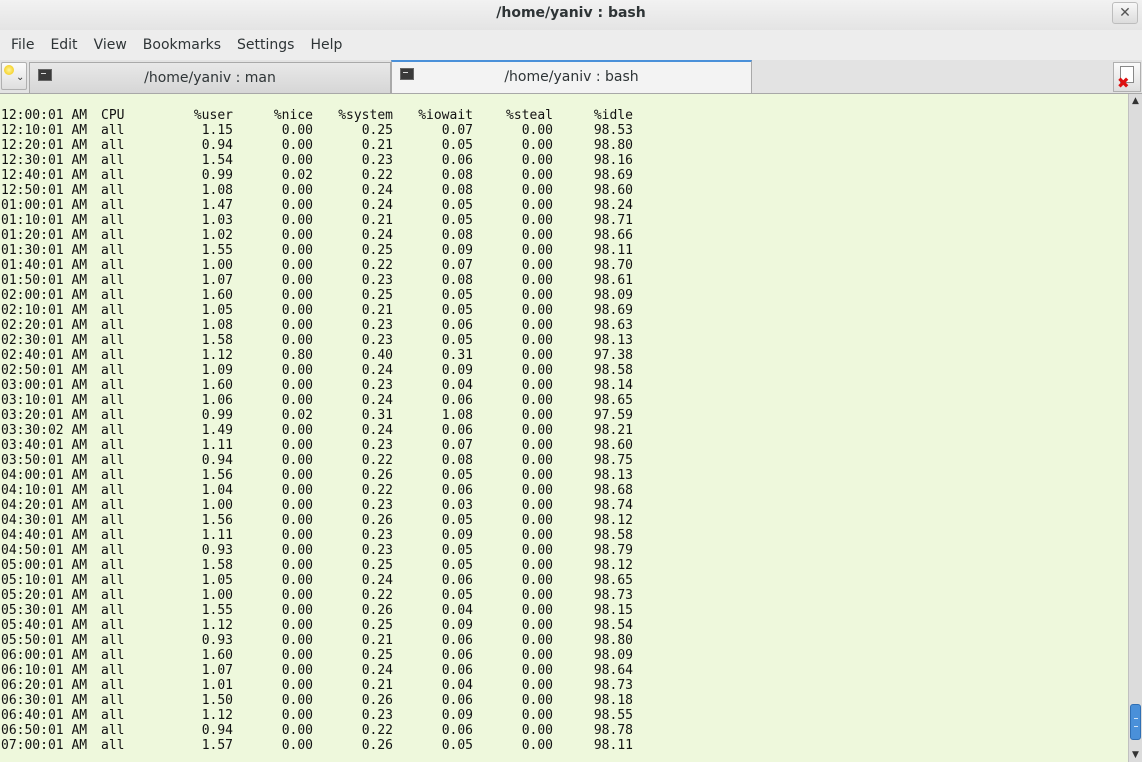  I want to click on scroll-down-icon: ▼, so click(1135, 755).